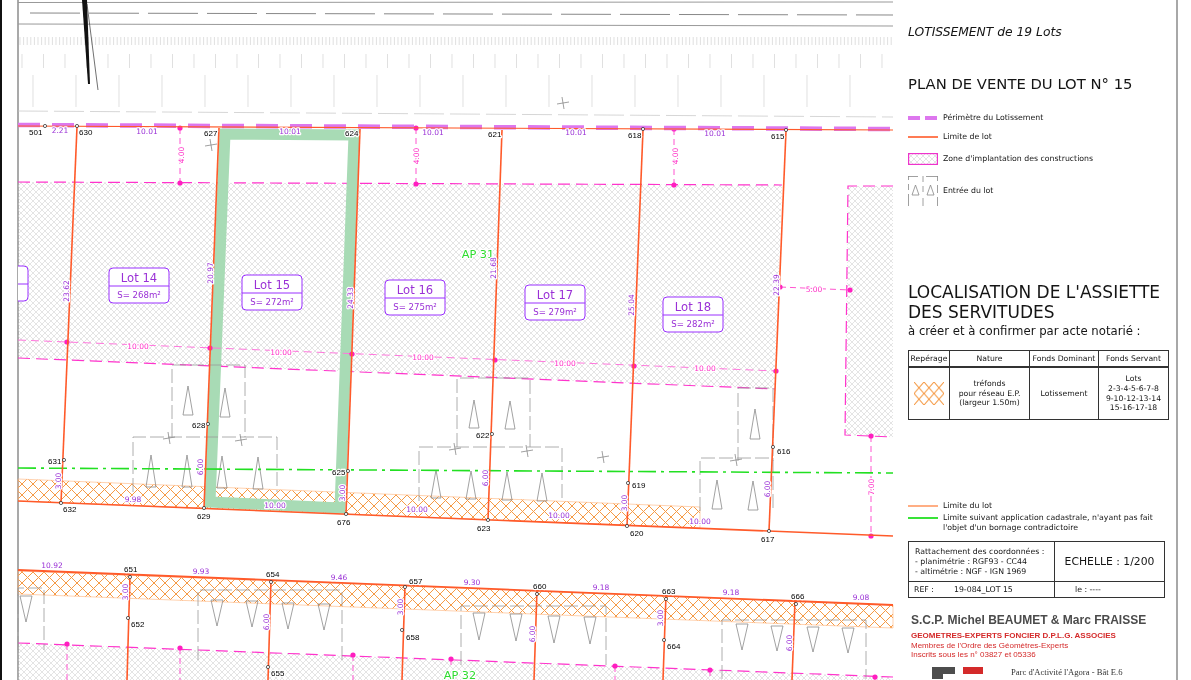  Describe the element at coordinates (674, 646) in the screenshot. I see `point-number: 664` at that location.